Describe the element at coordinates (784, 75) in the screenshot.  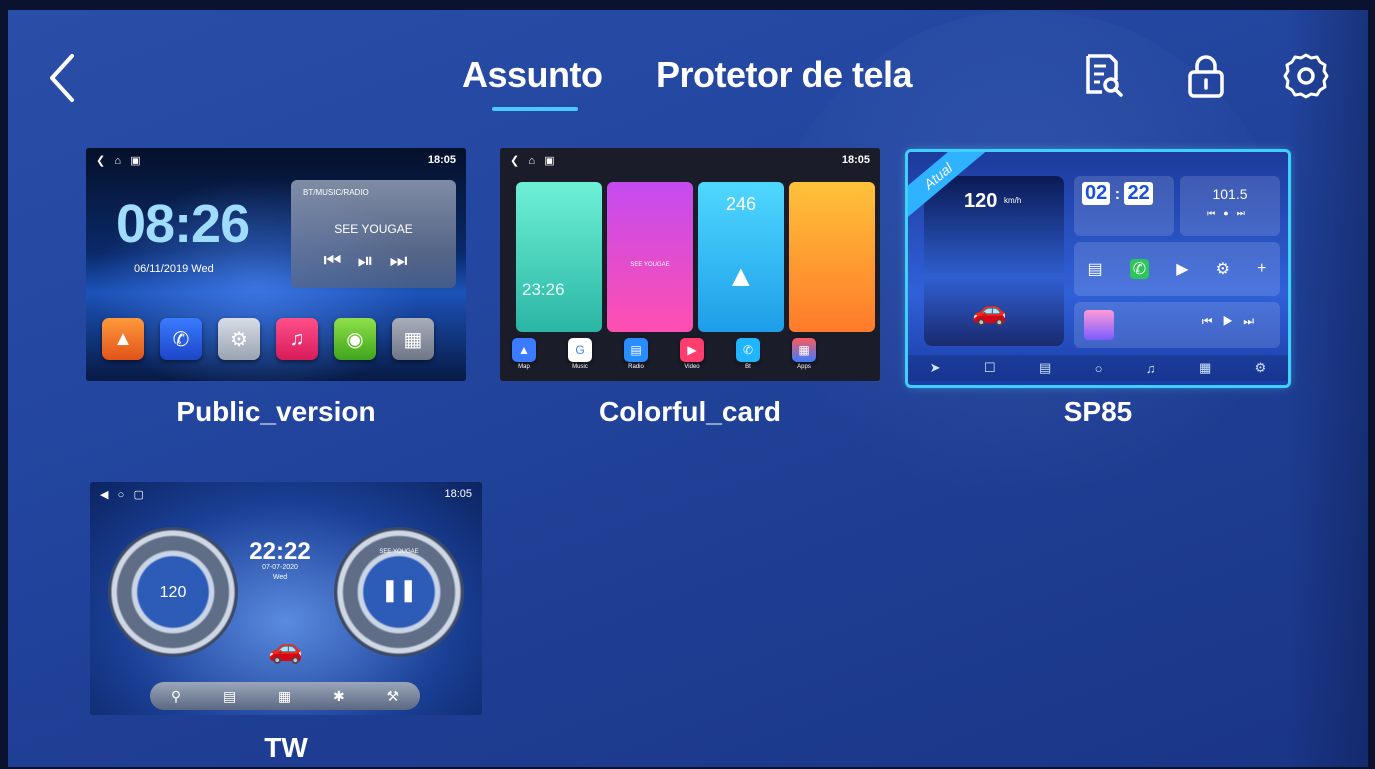
I see `tab-protetor-de-tela: Protetor de tela` at that location.